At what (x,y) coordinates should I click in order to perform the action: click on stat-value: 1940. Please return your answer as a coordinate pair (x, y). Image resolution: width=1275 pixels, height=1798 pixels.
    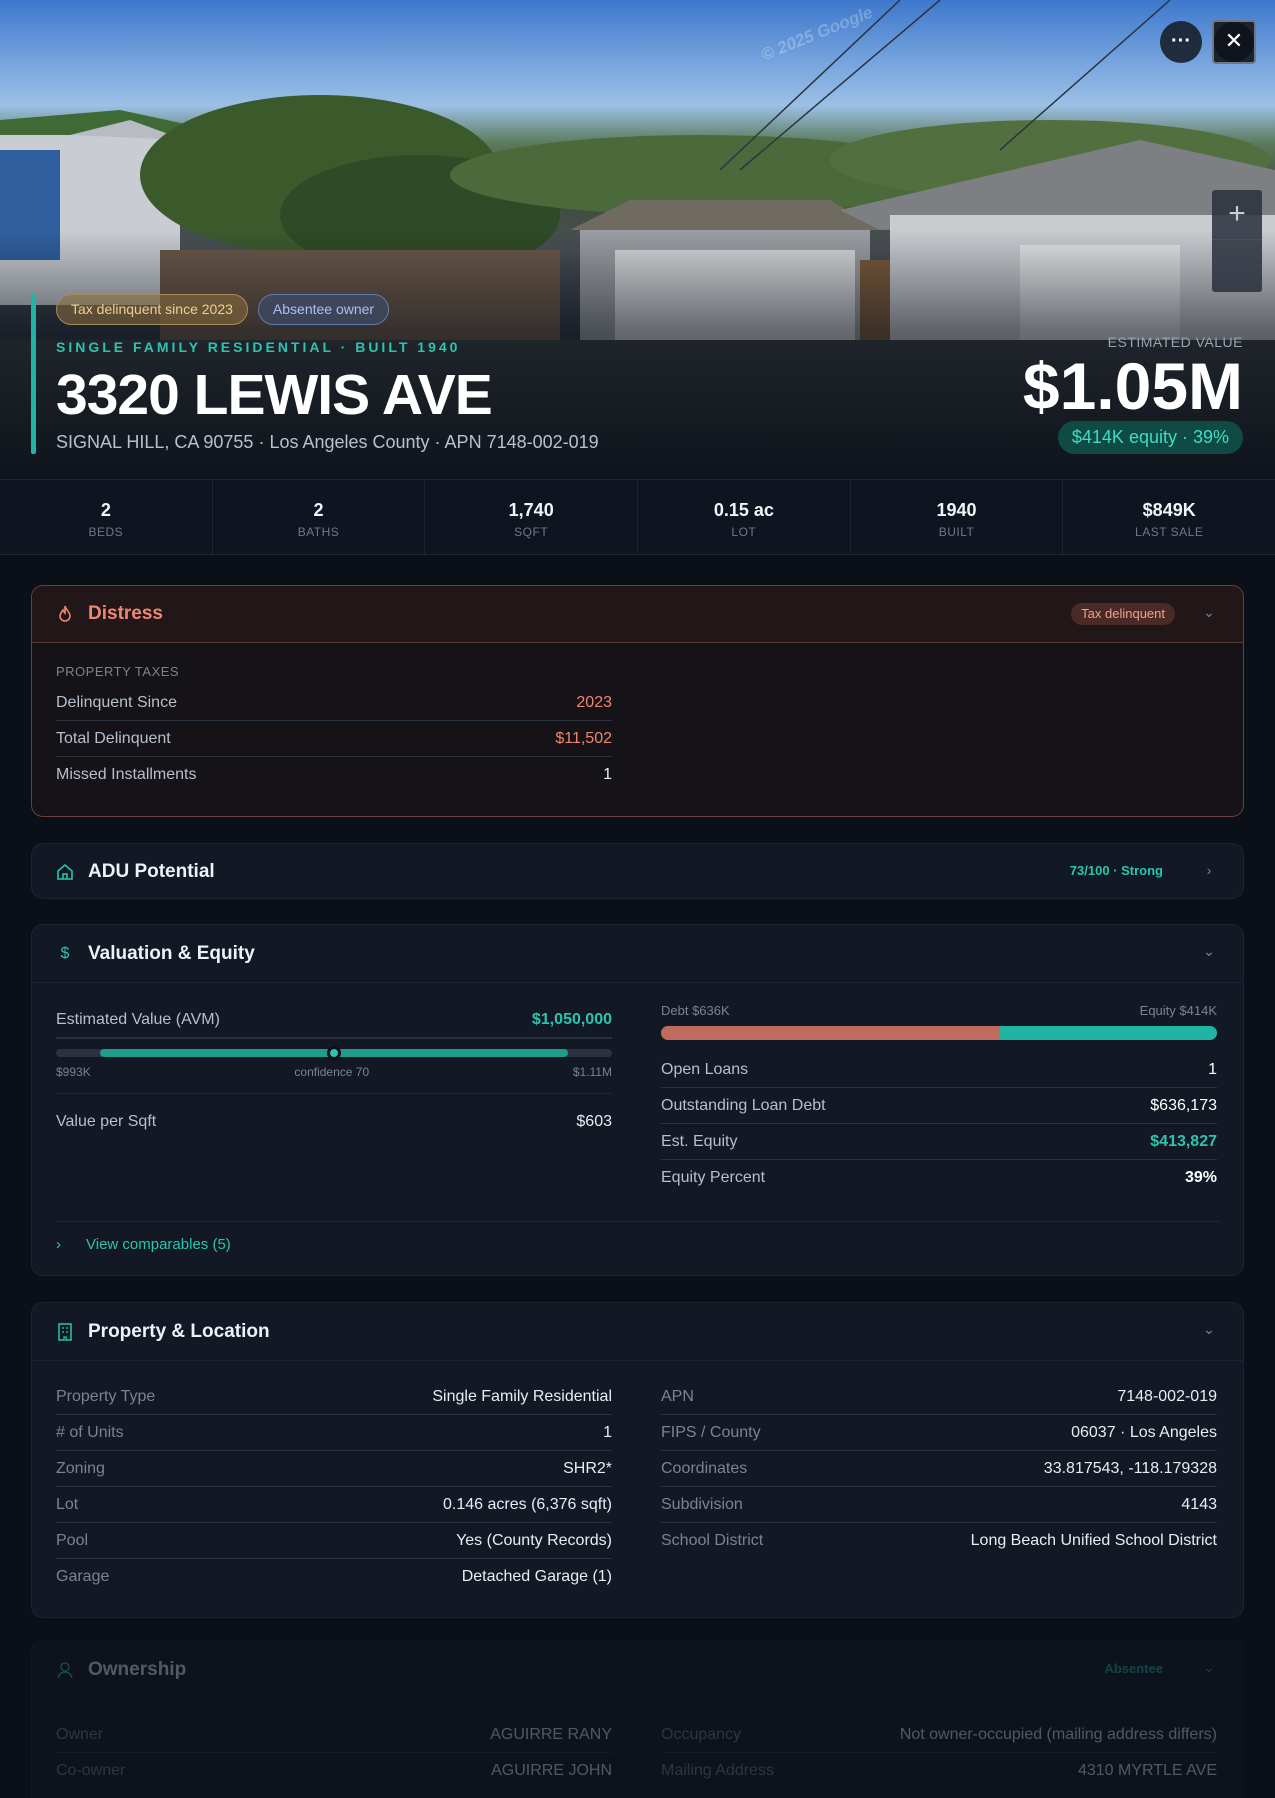
    Looking at the image, I should click on (956, 510).